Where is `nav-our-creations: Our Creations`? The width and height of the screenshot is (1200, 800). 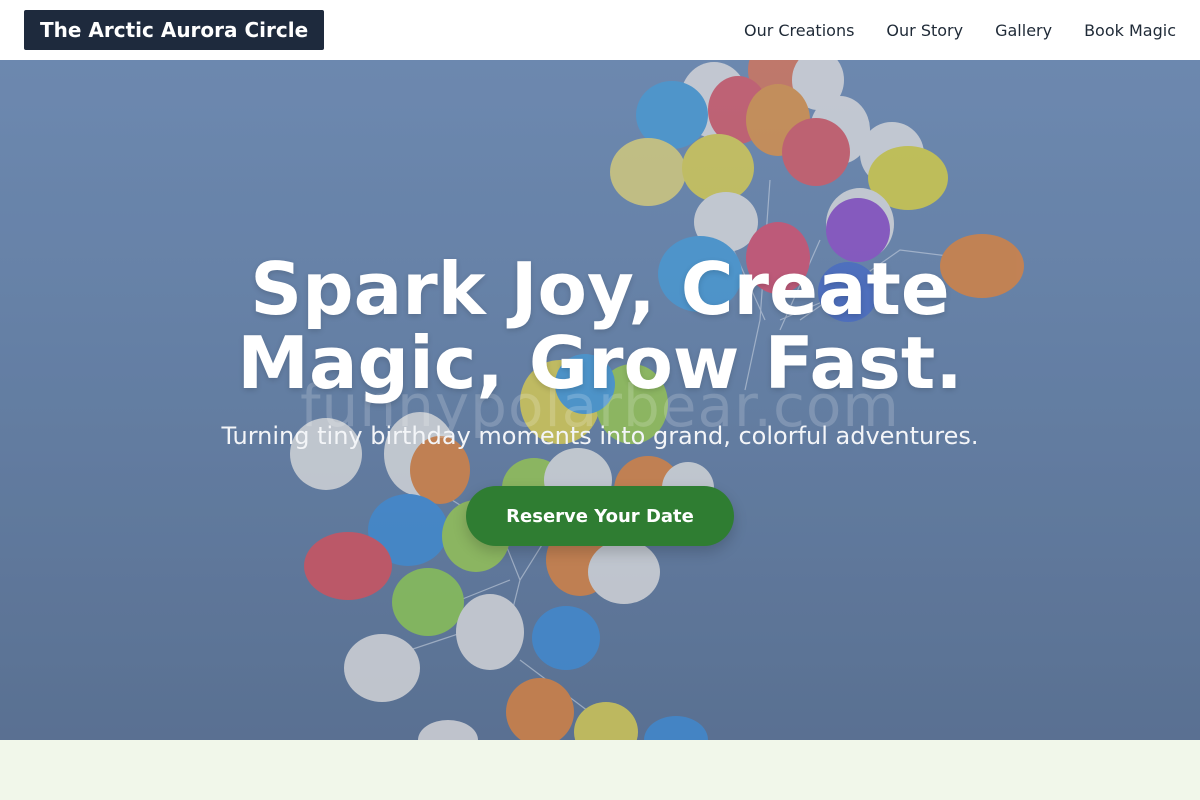
nav-our-creations: Our Creations is located at coordinates (799, 30).